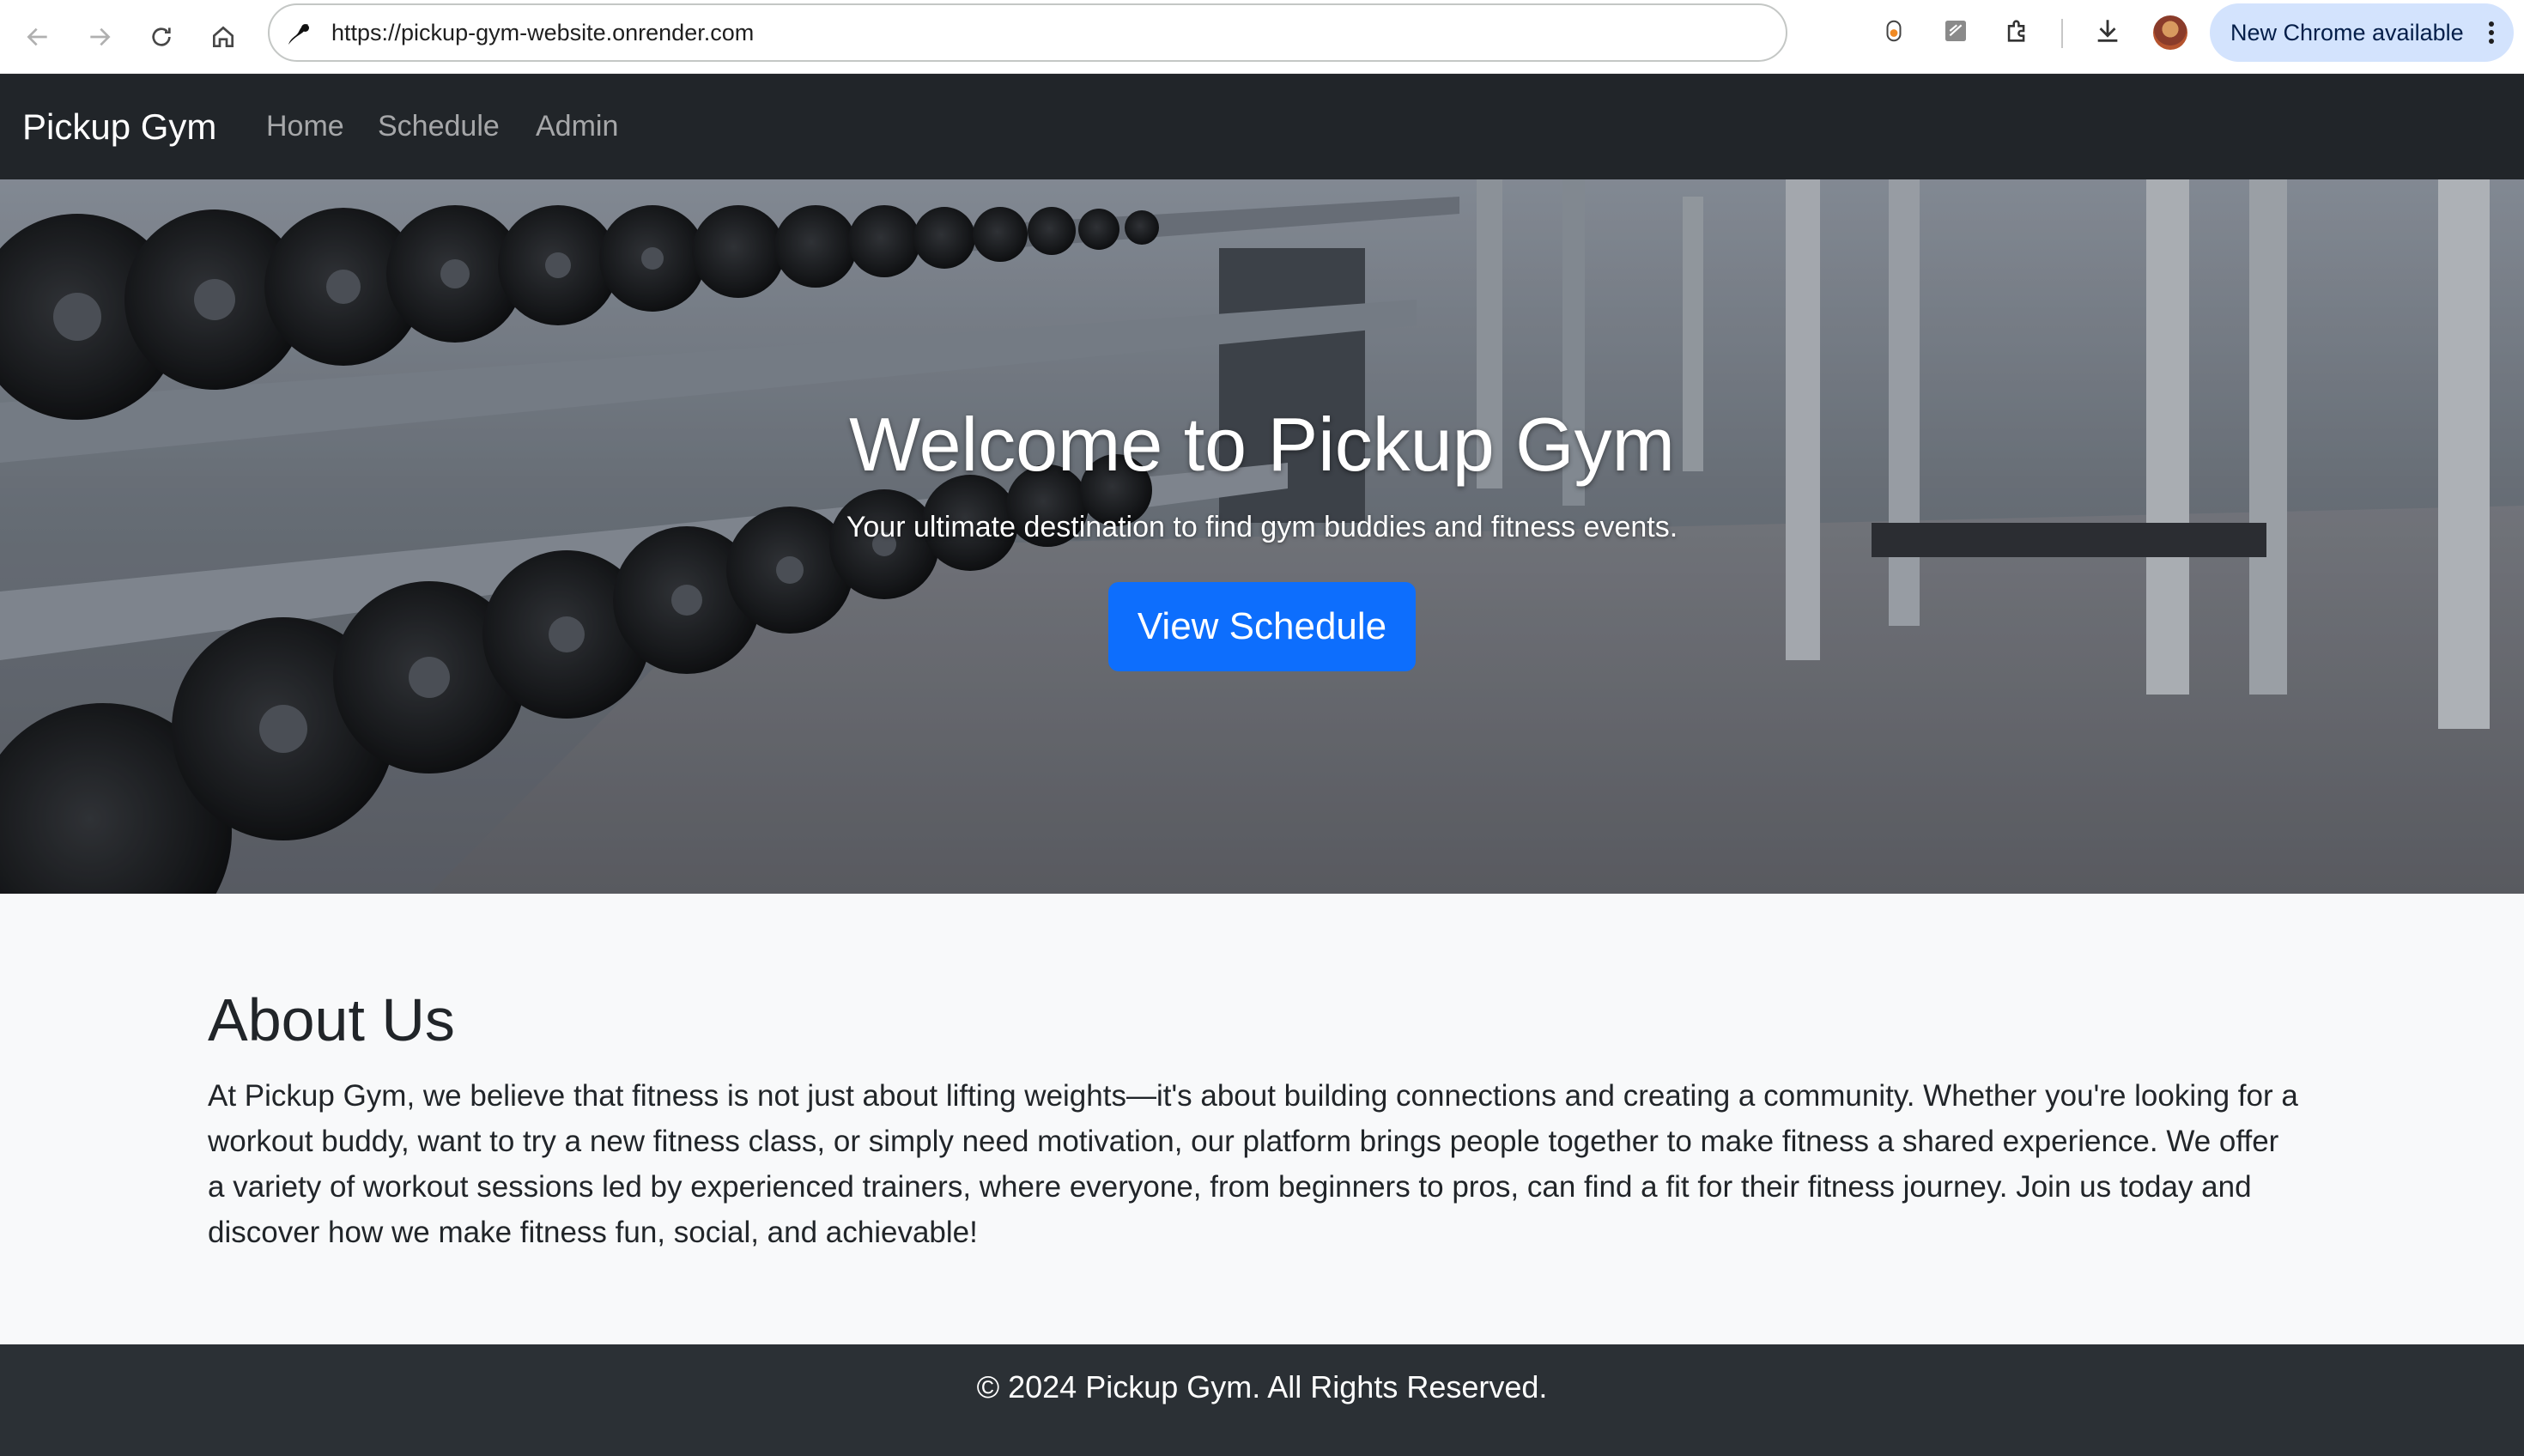 This screenshot has height=1456, width=2524. I want to click on forward-icon, so click(100, 36).